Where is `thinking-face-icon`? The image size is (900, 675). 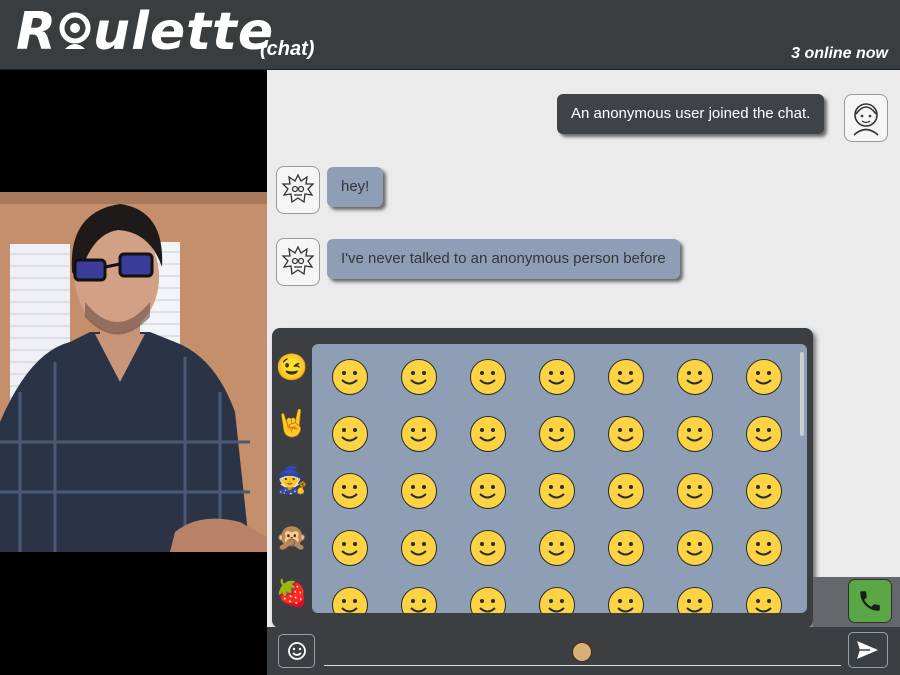
thinking-face-icon is located at coordinates (350, 548).